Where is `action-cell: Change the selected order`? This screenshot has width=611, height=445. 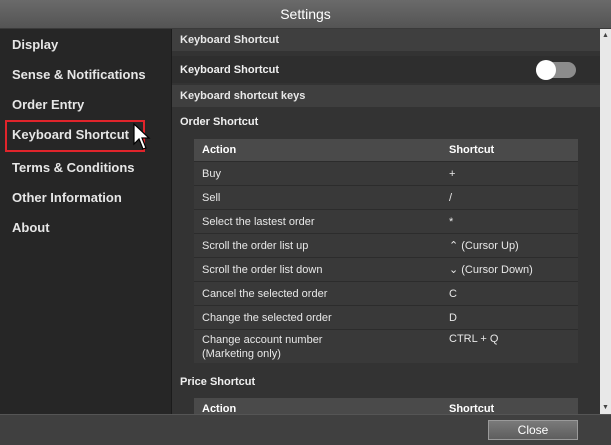
action-cell: Change the selected order is located at coordinates (267, 317).